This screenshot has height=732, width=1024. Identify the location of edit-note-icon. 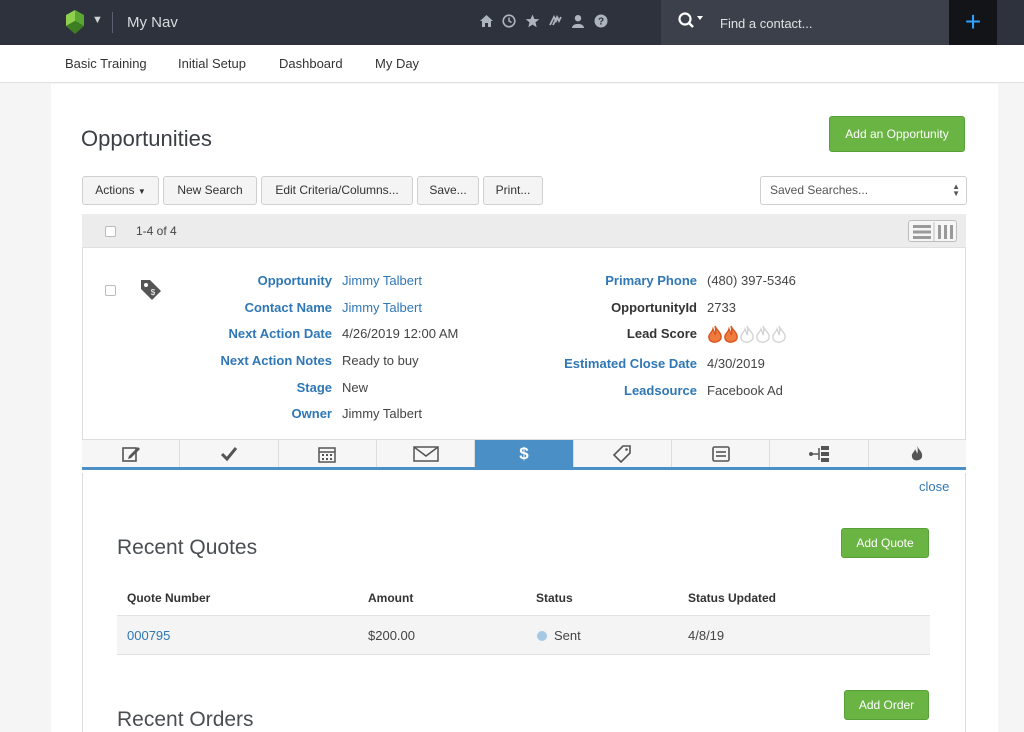
(130, 454).